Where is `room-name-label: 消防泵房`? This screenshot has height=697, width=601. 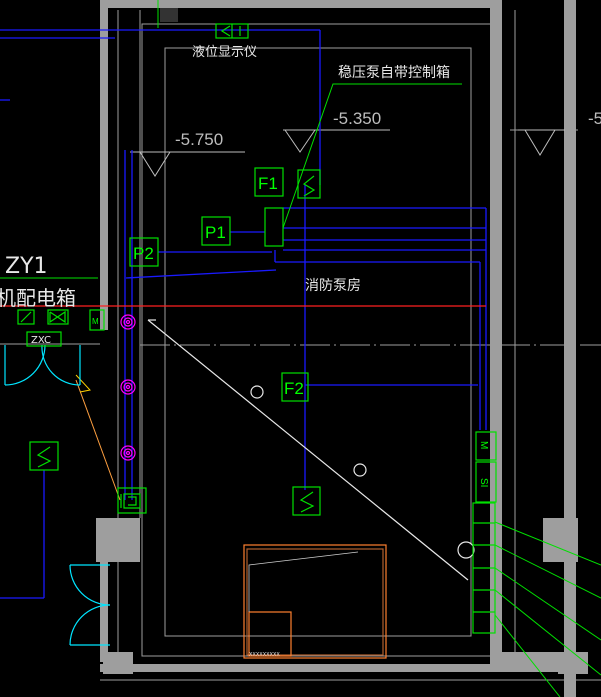 room-name-label: 消防泵房 is located at coordinates (333, 286).